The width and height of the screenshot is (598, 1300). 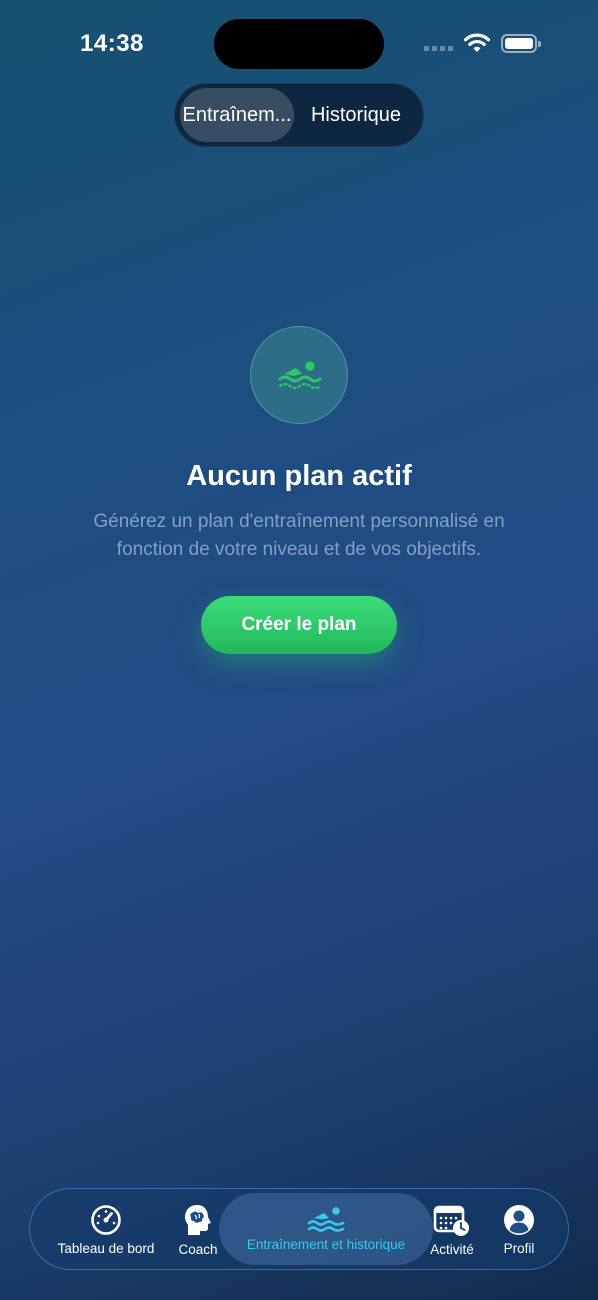 I want to click on tab-coach: Coach, so click(x=198, y=1230).